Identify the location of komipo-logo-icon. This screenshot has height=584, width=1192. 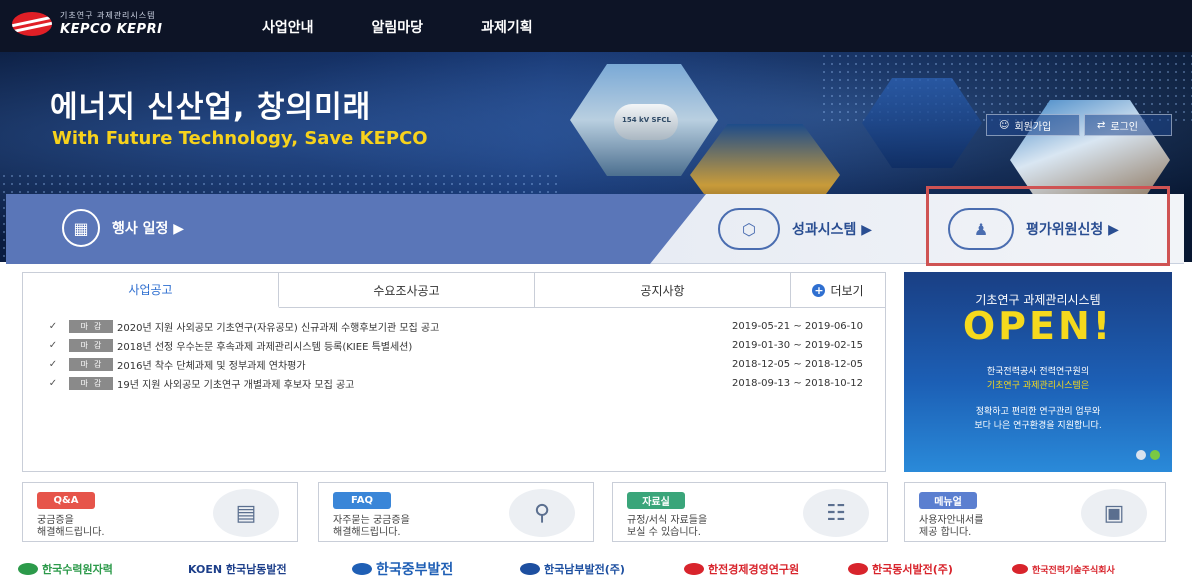
(362, 569).